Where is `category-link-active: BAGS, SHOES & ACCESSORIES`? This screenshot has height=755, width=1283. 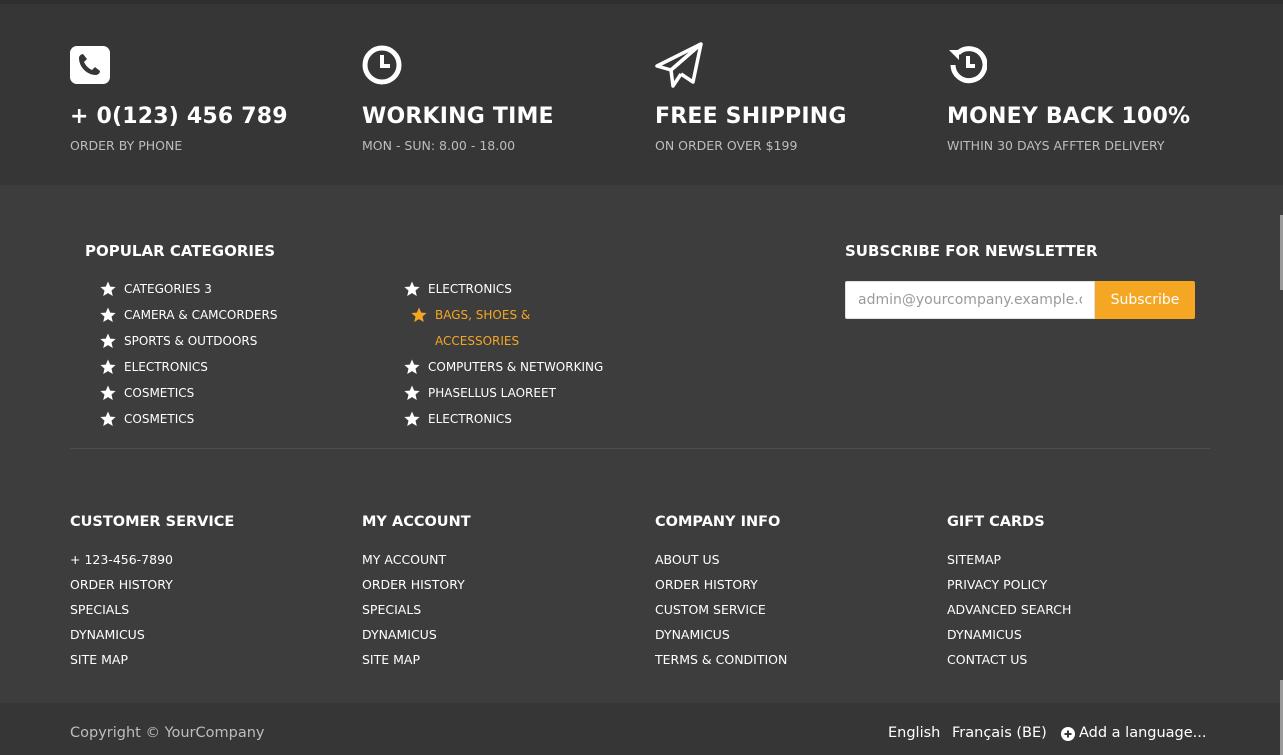
category-link-active: BAGS, SHOES & ACCESSORIES is located at coordinates (486, 328).